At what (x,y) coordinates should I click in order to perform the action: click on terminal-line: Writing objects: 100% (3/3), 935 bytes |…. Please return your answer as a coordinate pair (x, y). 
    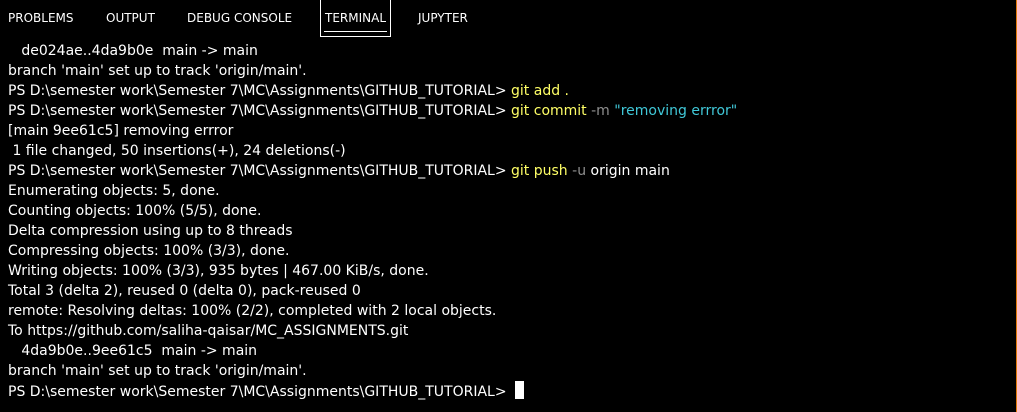
    Looking at the image, I should click on (218, 271).